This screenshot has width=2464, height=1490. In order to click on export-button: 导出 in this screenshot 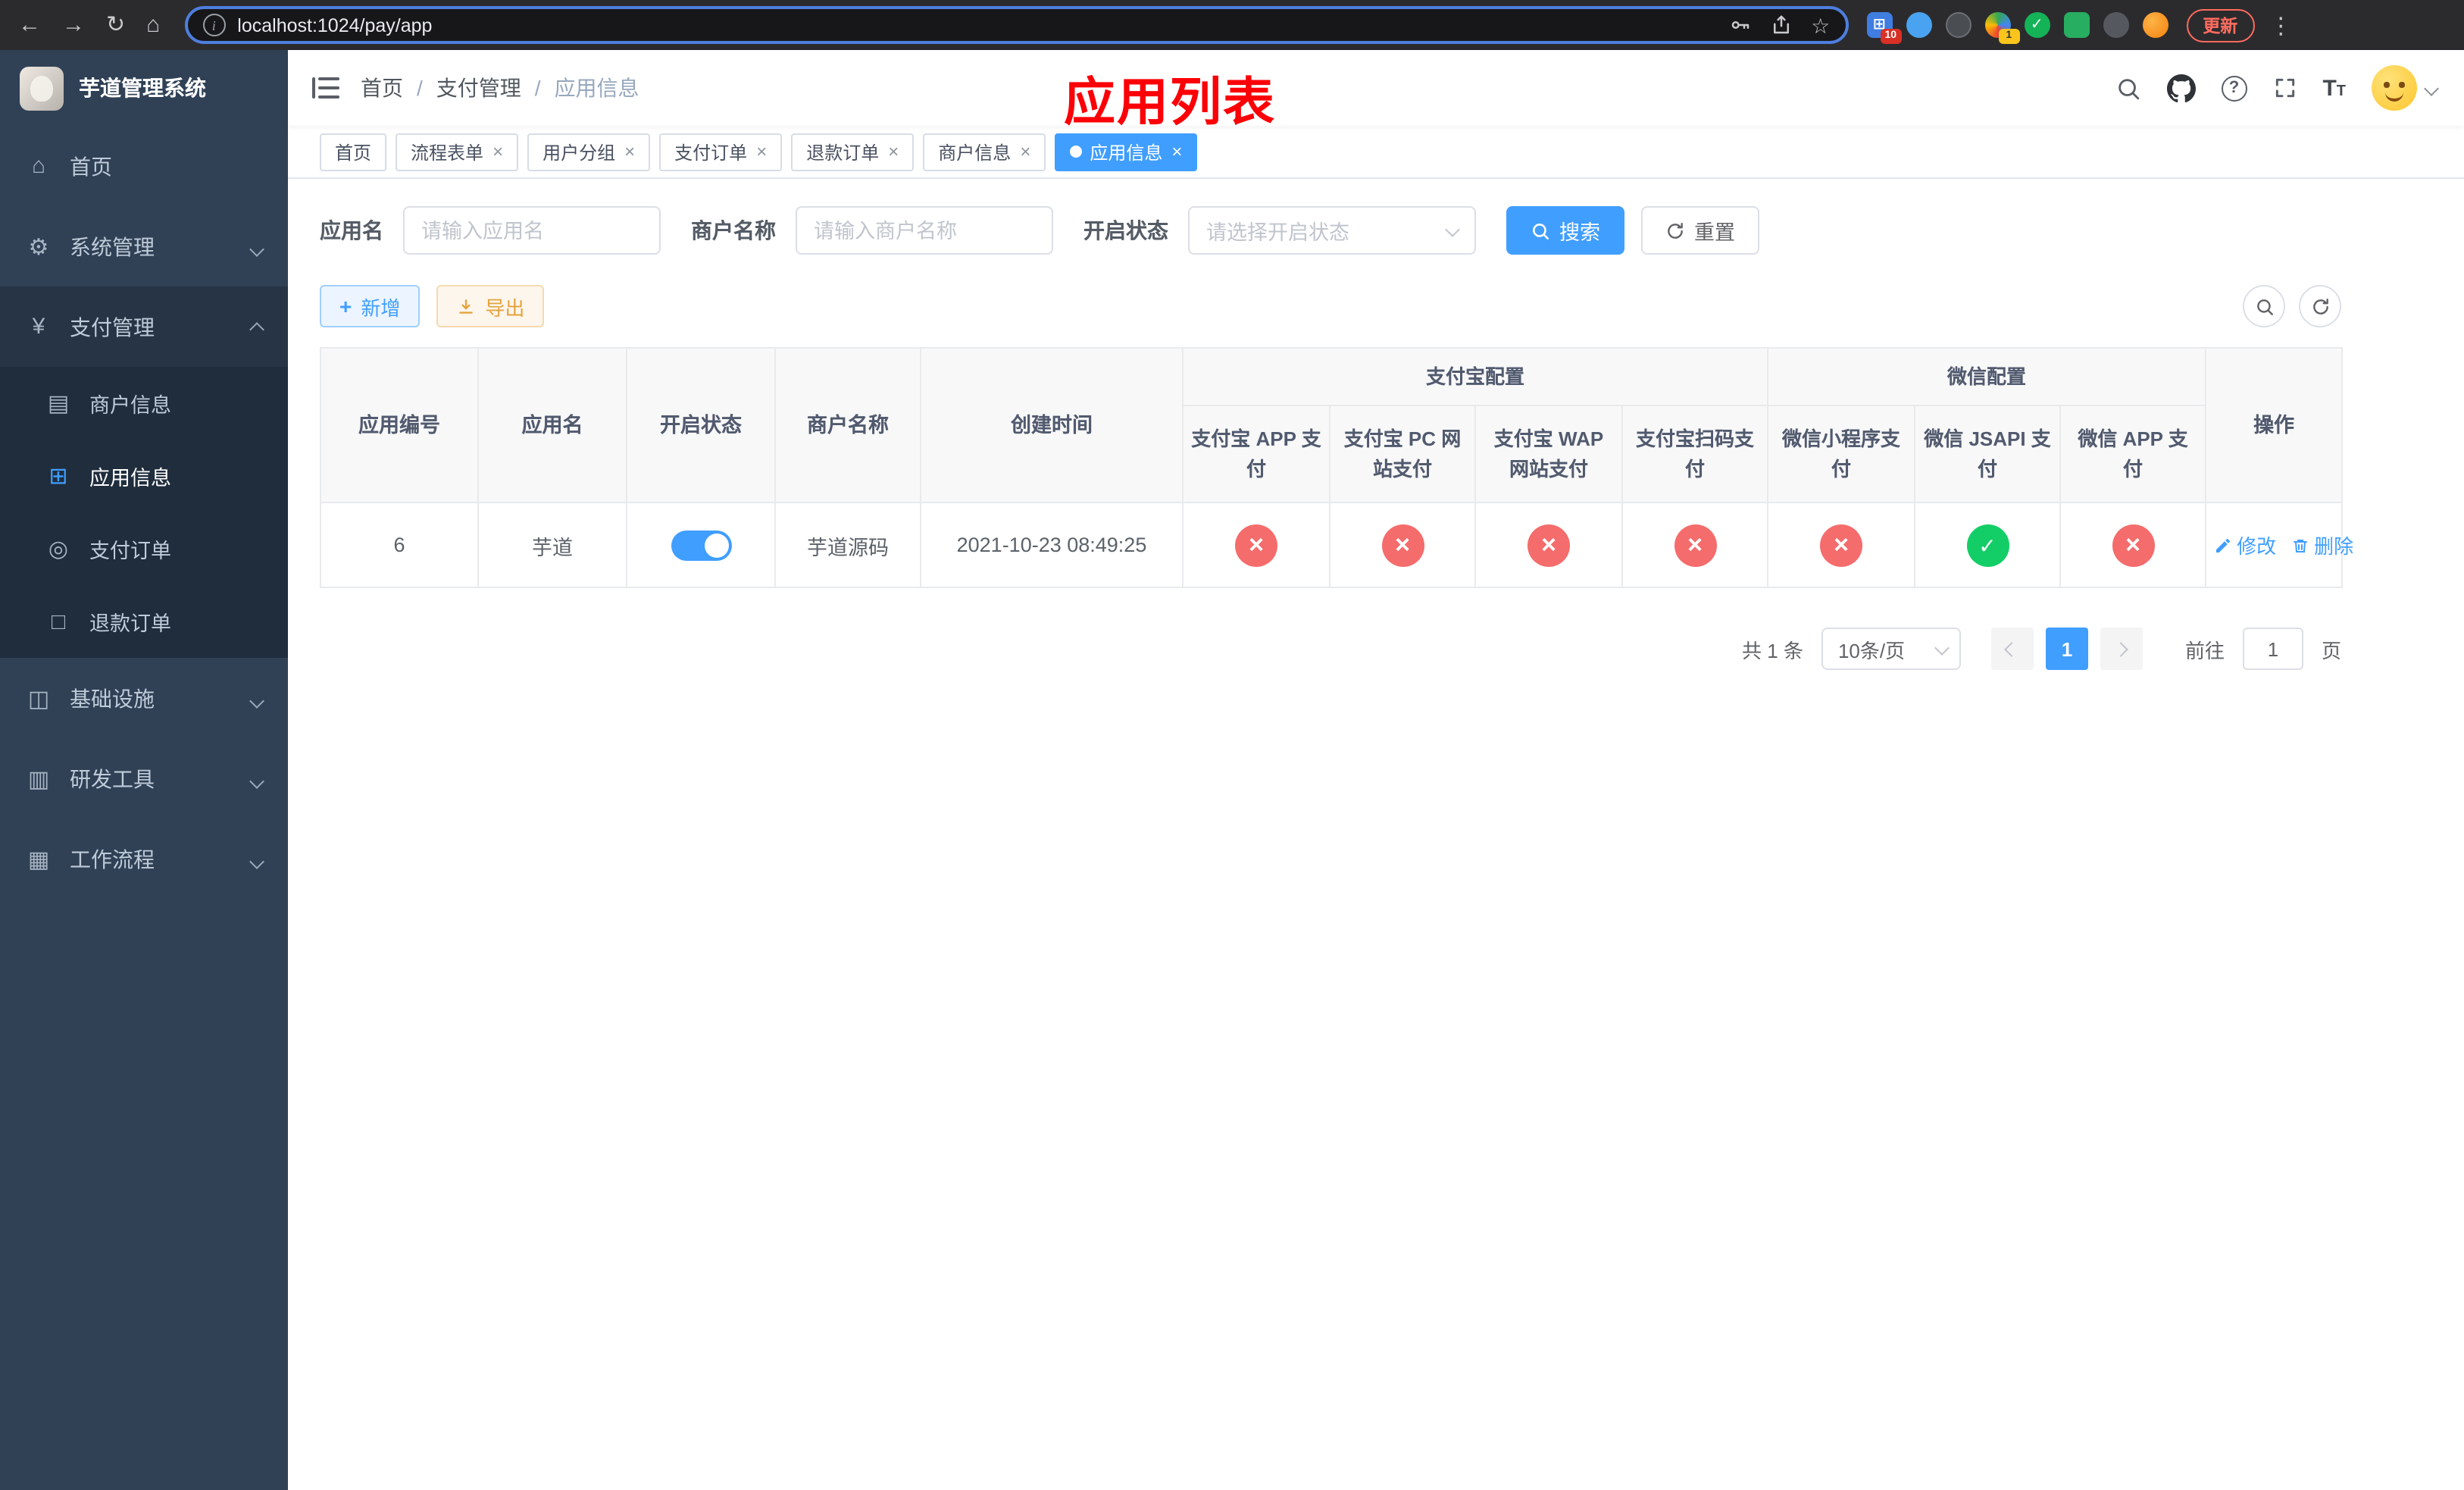, I will do `click(490, 306)`.